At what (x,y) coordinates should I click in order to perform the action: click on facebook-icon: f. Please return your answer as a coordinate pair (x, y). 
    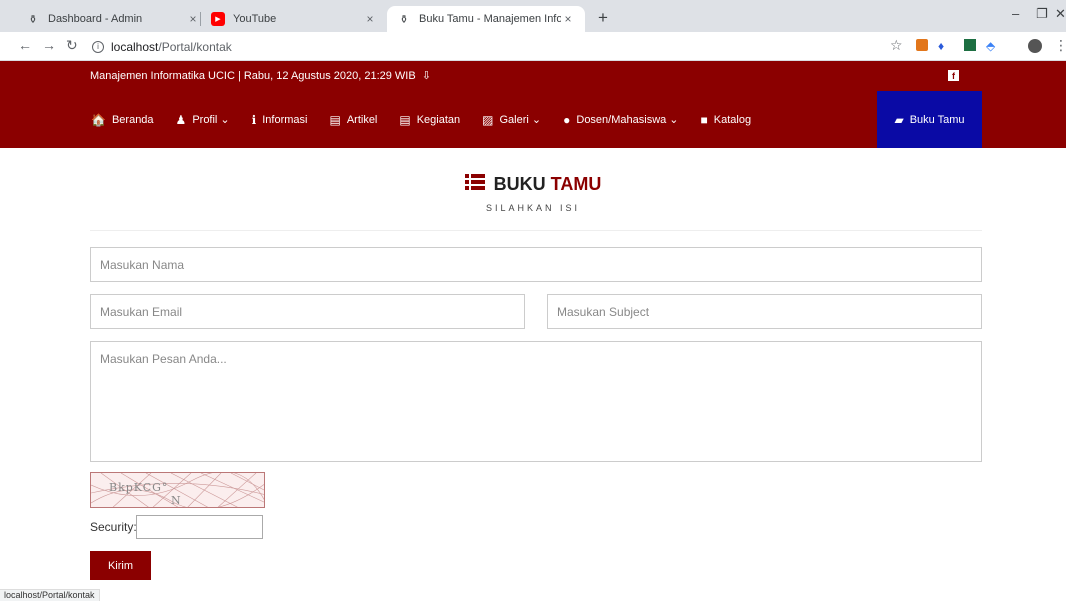
    Looking at the image, I should click on (953, 75).